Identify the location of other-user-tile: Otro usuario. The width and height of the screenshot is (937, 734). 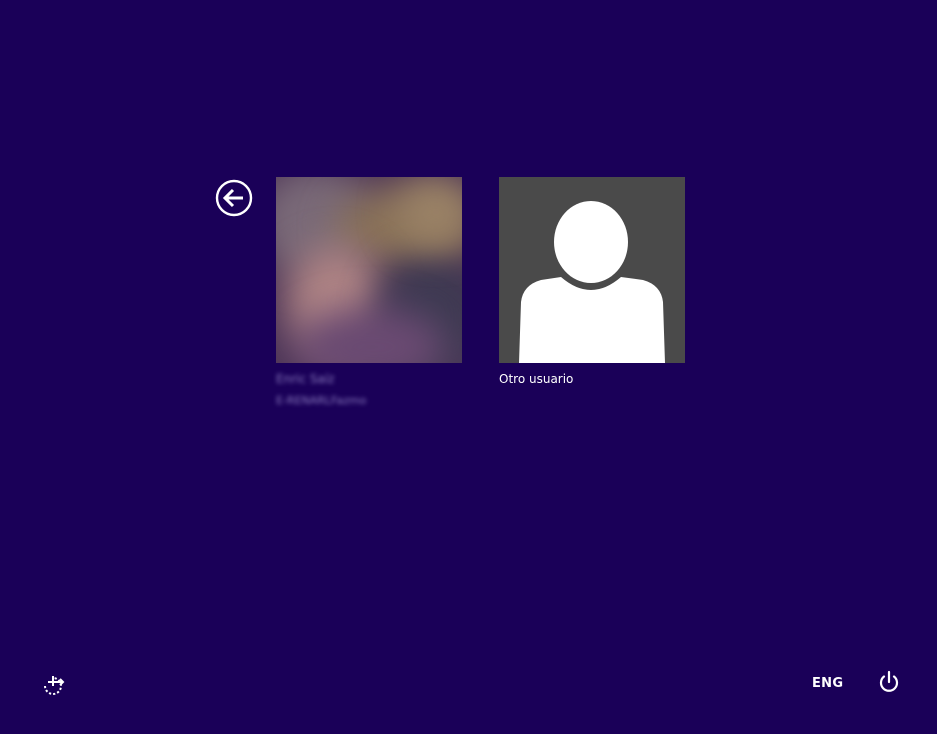
(592, 281).